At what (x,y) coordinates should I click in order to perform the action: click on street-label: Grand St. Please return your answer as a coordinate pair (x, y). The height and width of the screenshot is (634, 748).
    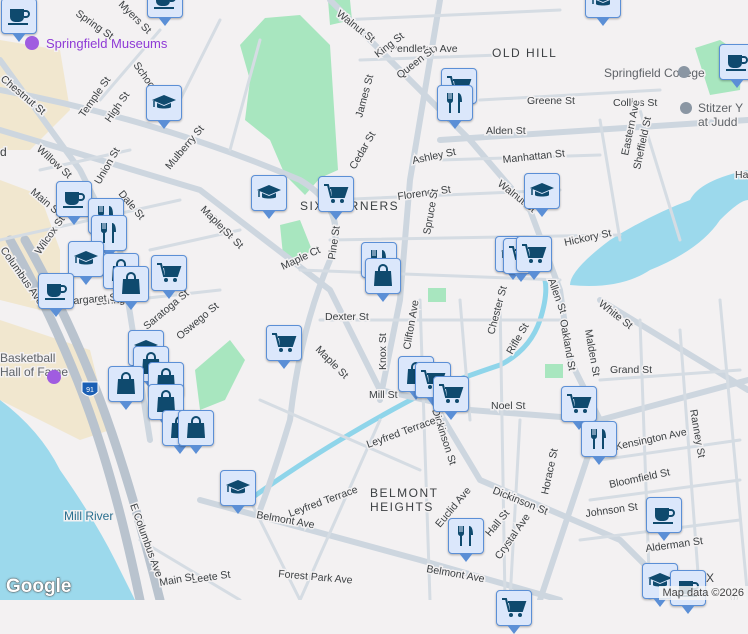
    Looking at the image, I should click on (631, 370).